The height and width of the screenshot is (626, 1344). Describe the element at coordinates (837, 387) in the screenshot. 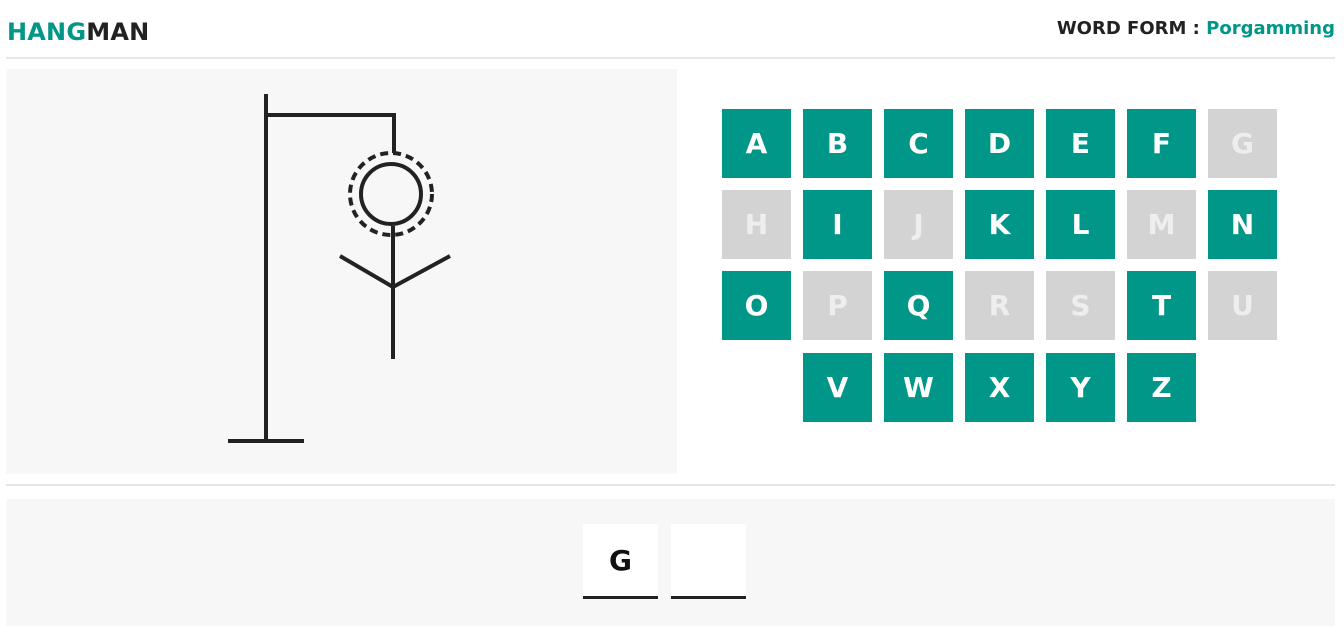

I see `key-v: V` at that location.